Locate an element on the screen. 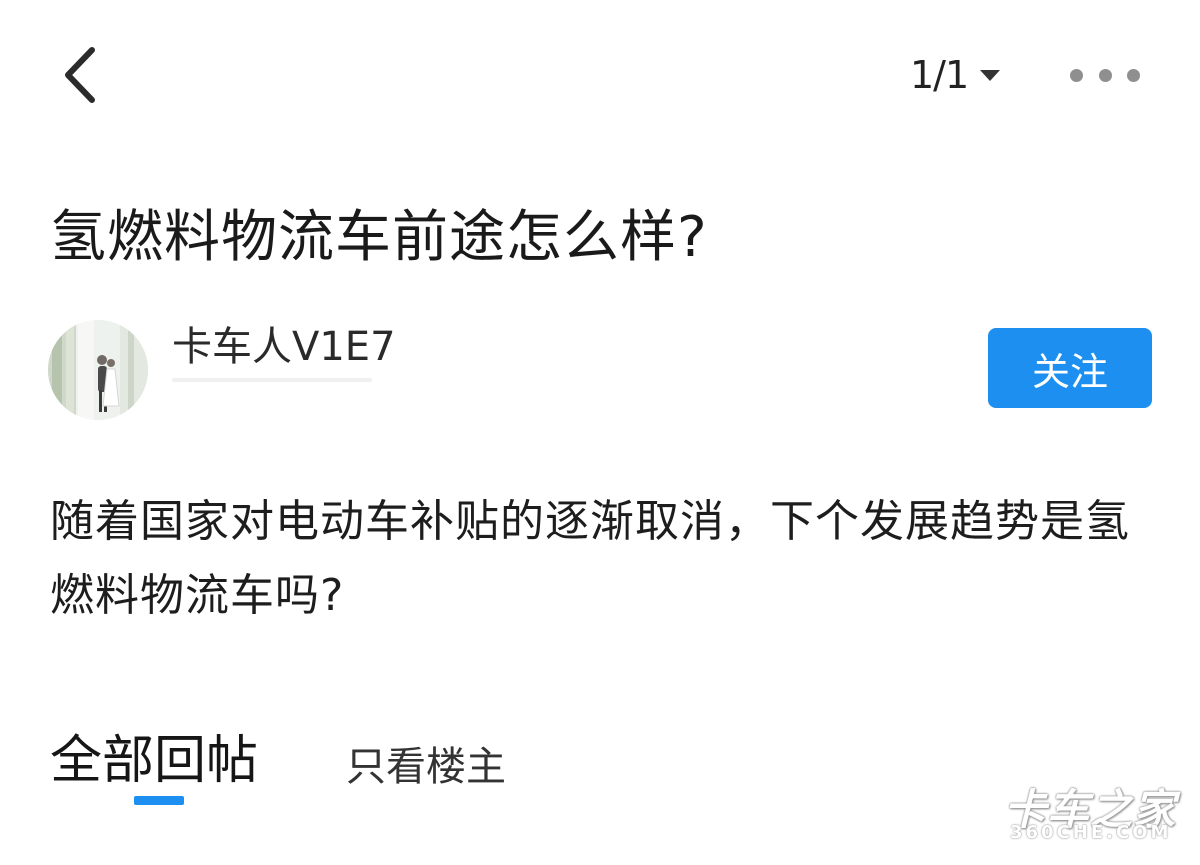 This screenshot has height=865, width=1200. page-count: 1/1 is located at coordinates (939, 75).